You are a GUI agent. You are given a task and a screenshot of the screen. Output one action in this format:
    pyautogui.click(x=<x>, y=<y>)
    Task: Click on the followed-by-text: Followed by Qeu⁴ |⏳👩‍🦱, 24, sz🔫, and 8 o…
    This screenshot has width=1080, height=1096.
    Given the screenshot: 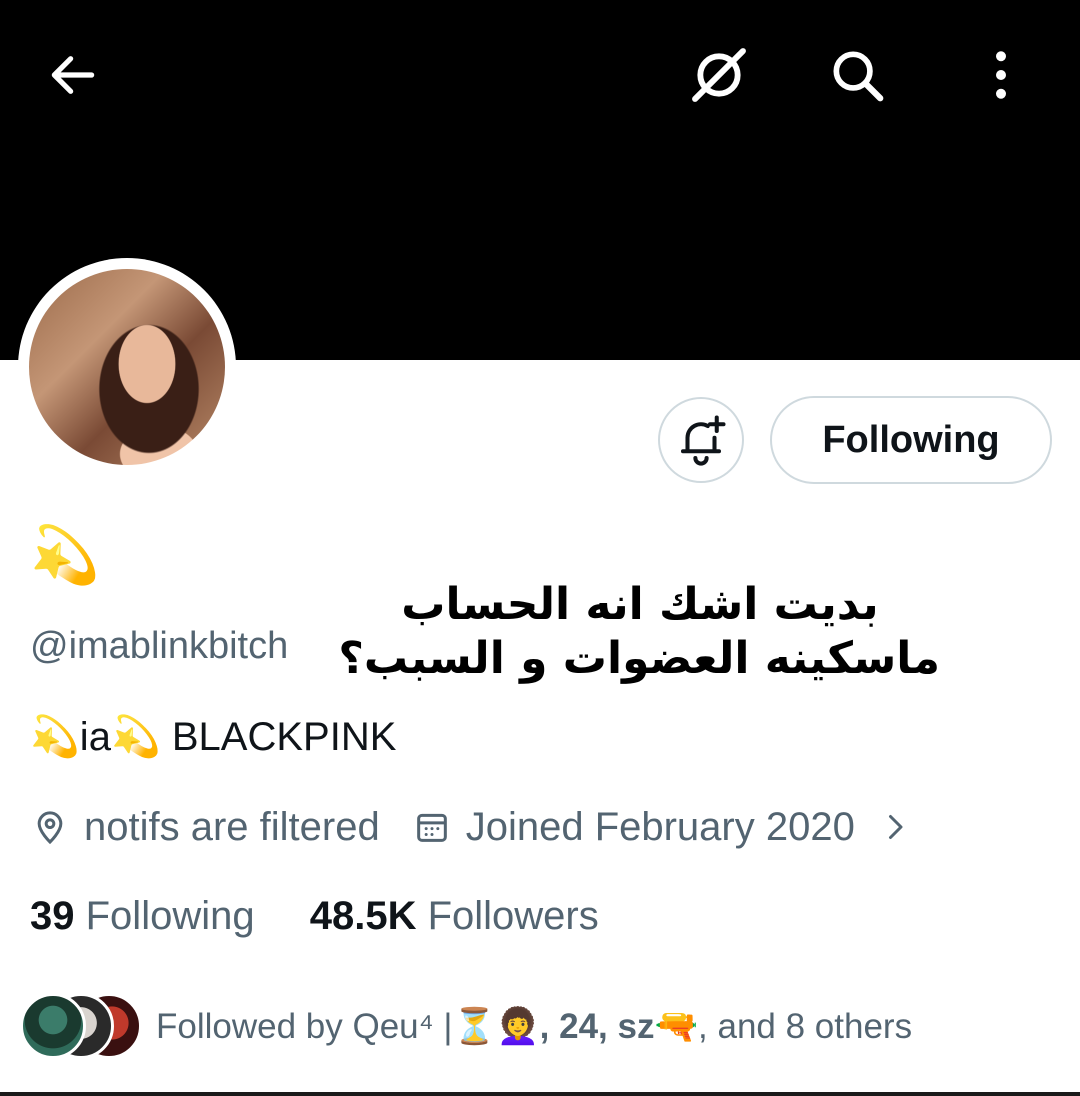 What is the action you would take?
    pyautogui.click(x=534, y=1026)
    